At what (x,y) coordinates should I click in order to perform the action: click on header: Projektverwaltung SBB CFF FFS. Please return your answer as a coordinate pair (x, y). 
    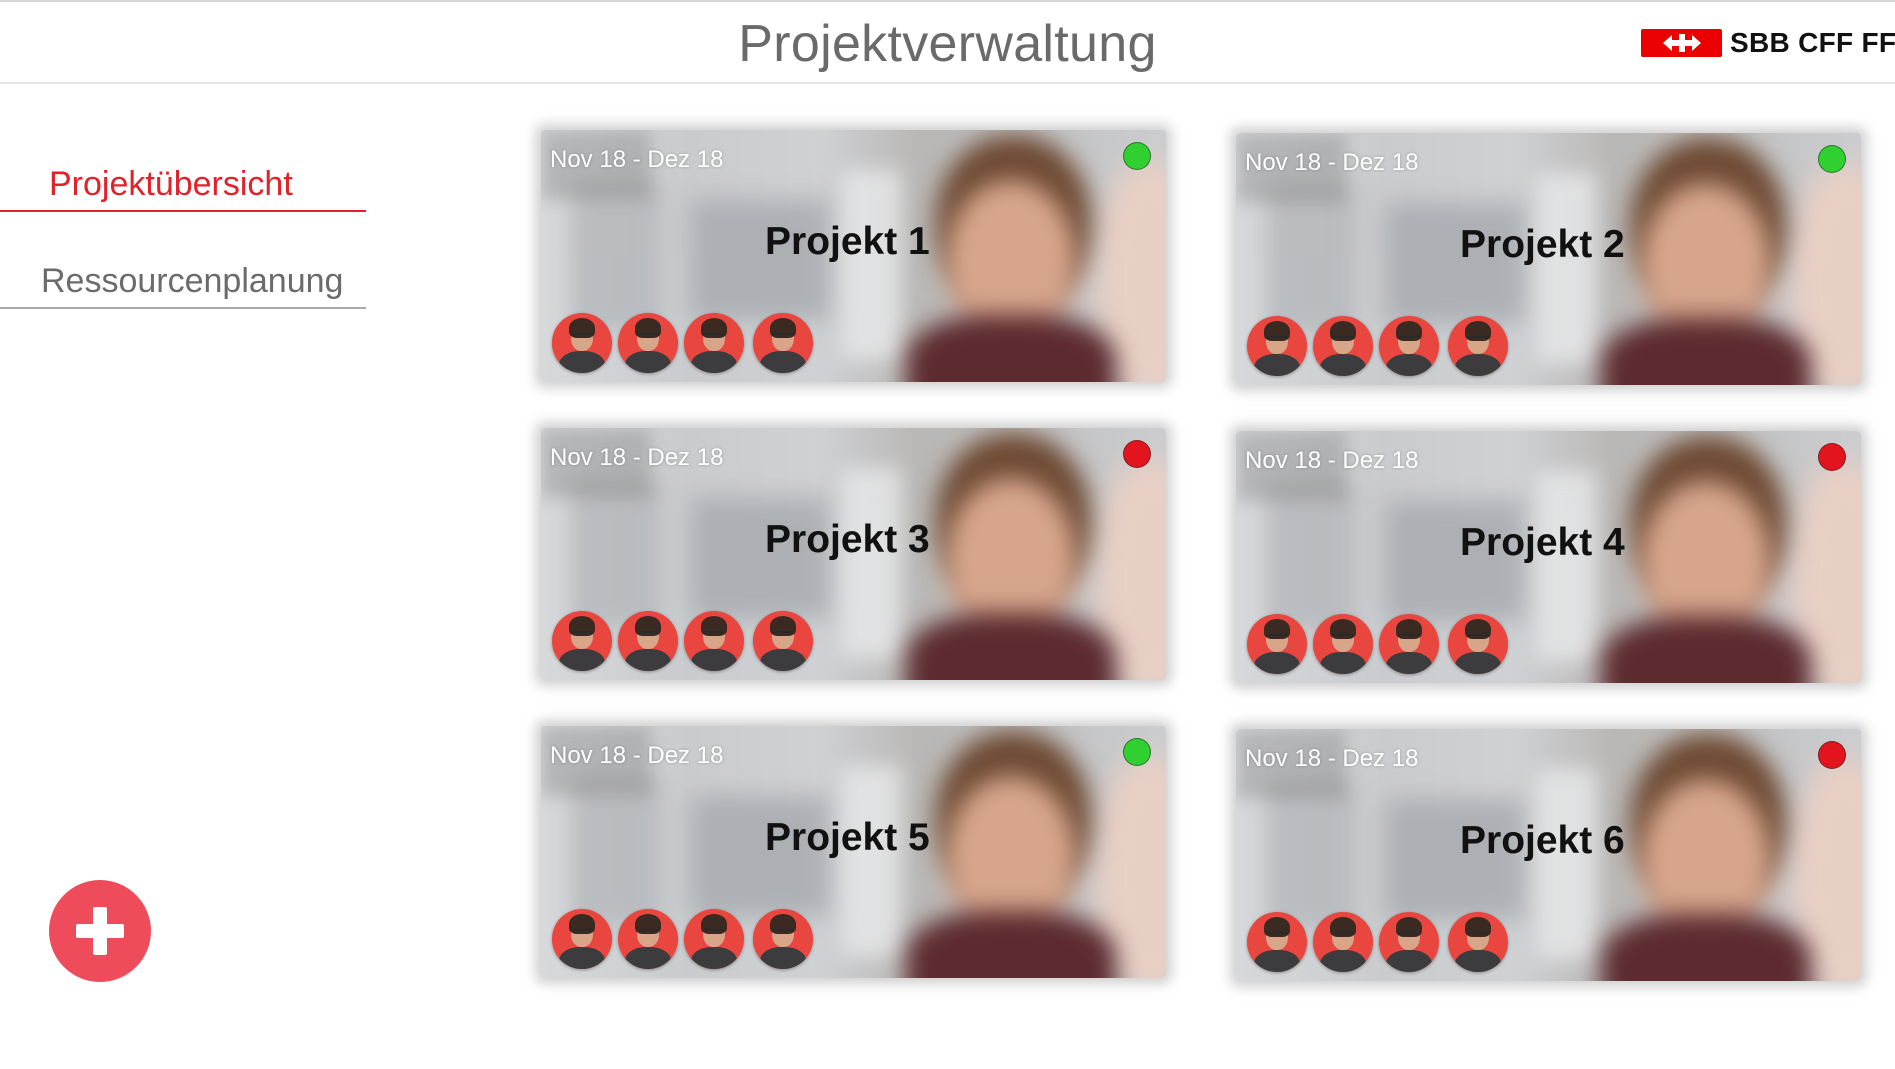
    Looking at the image, I should click on (947, 42).